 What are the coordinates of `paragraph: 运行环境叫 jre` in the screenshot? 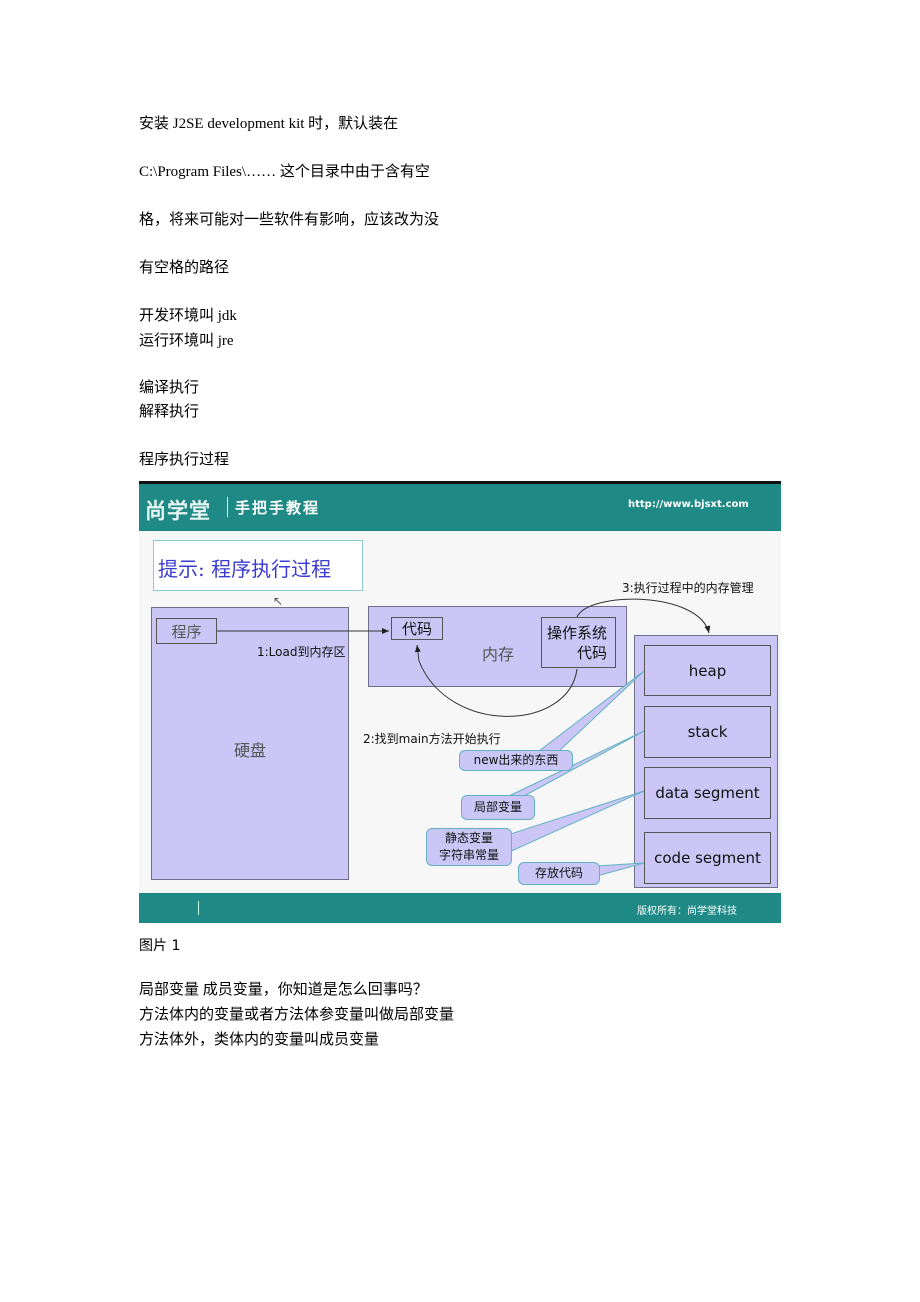 It's located at (186, 341).